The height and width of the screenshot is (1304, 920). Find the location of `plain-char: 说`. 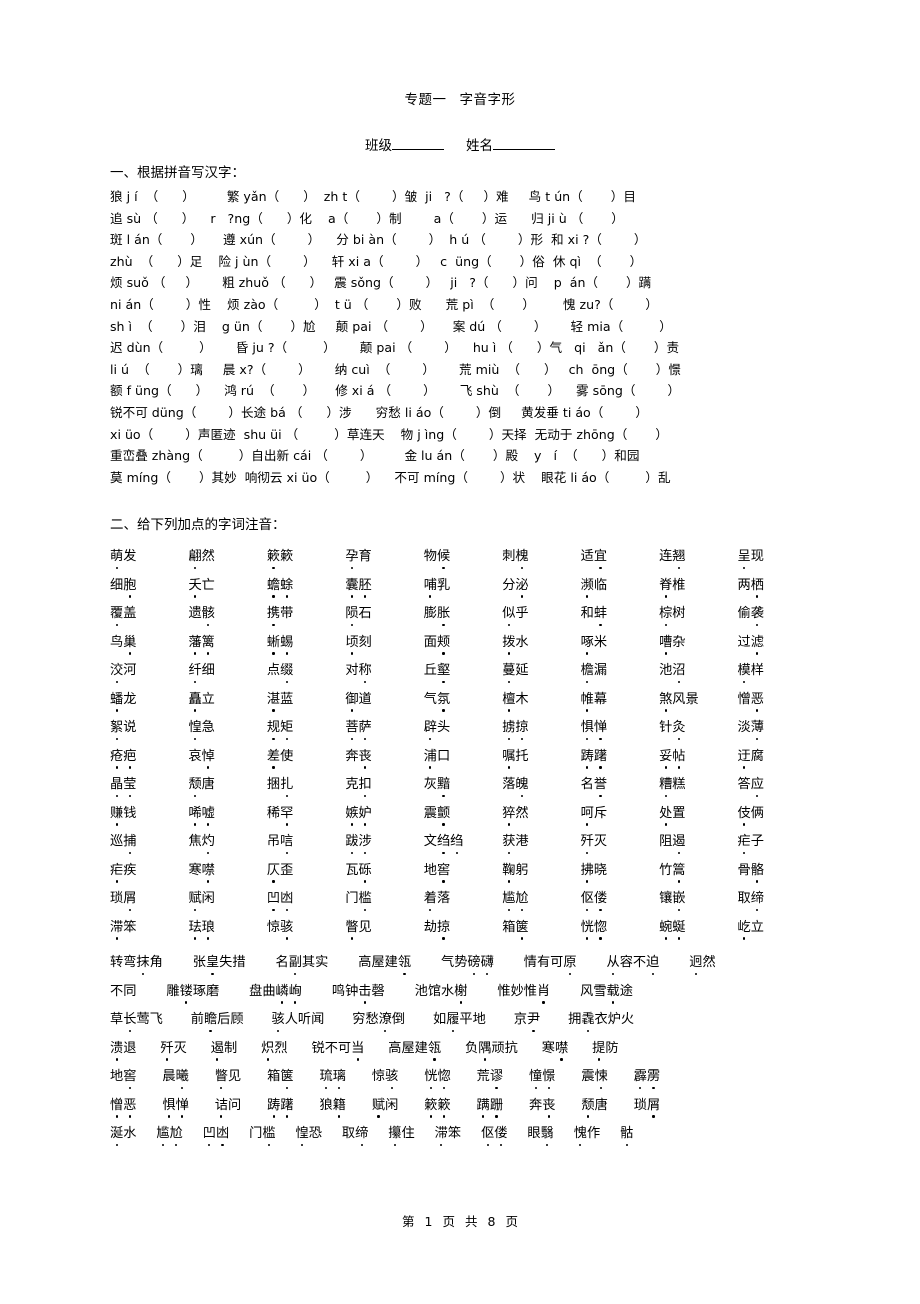

plain-char: 说 is located at coordinates (130, 727).